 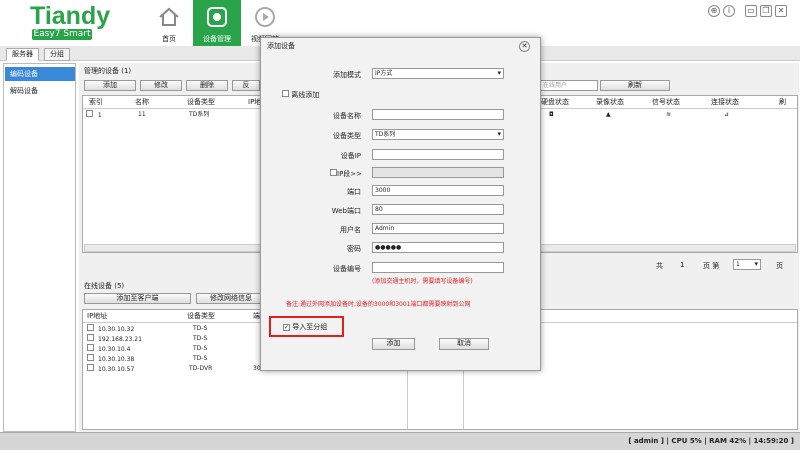 I want to click on row-ip: 192.168.23.21, so click(x=120, y=339).